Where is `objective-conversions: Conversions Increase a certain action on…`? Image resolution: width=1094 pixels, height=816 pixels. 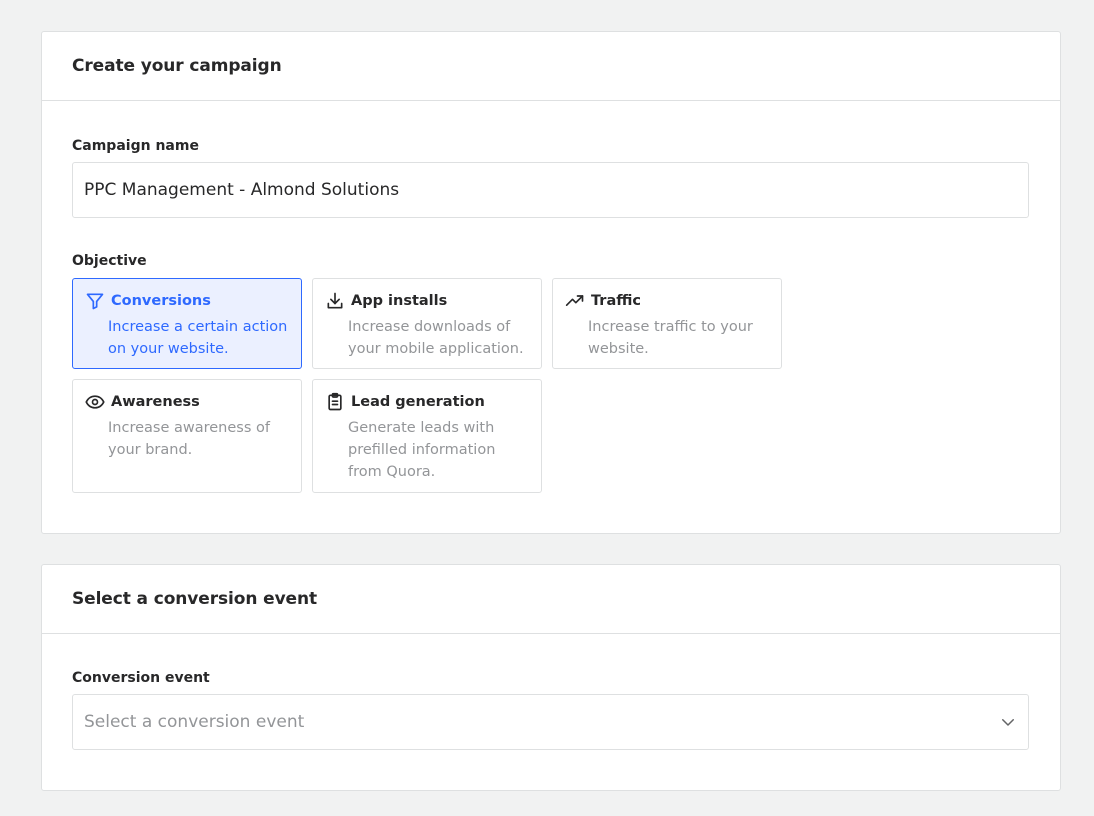
objective-conversions: Conversions Increase a certain action on… is located at coordinates (187, 323).